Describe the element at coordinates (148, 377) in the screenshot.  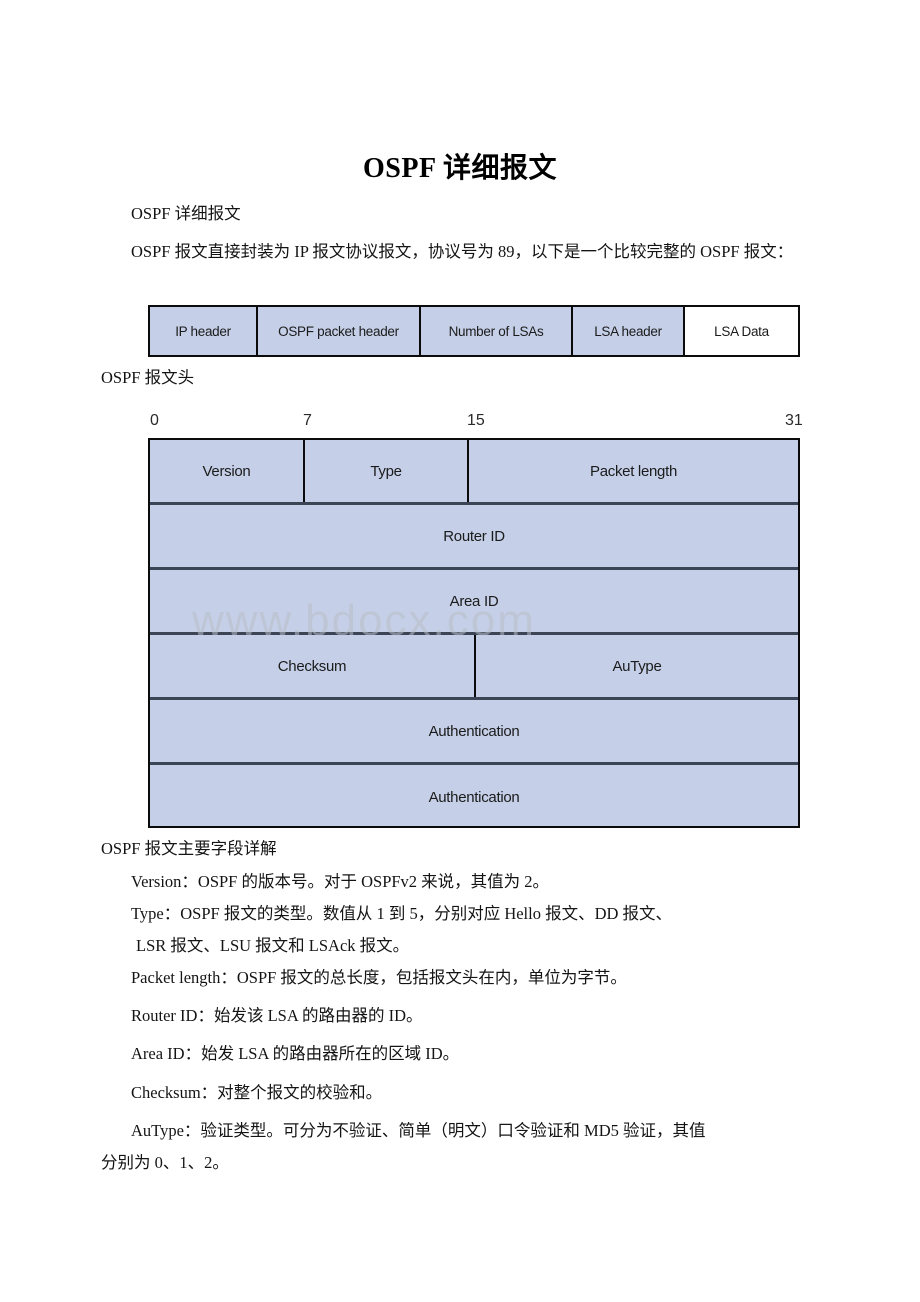
I see `caption-ospf-header: OSPF 报文头` at that location.